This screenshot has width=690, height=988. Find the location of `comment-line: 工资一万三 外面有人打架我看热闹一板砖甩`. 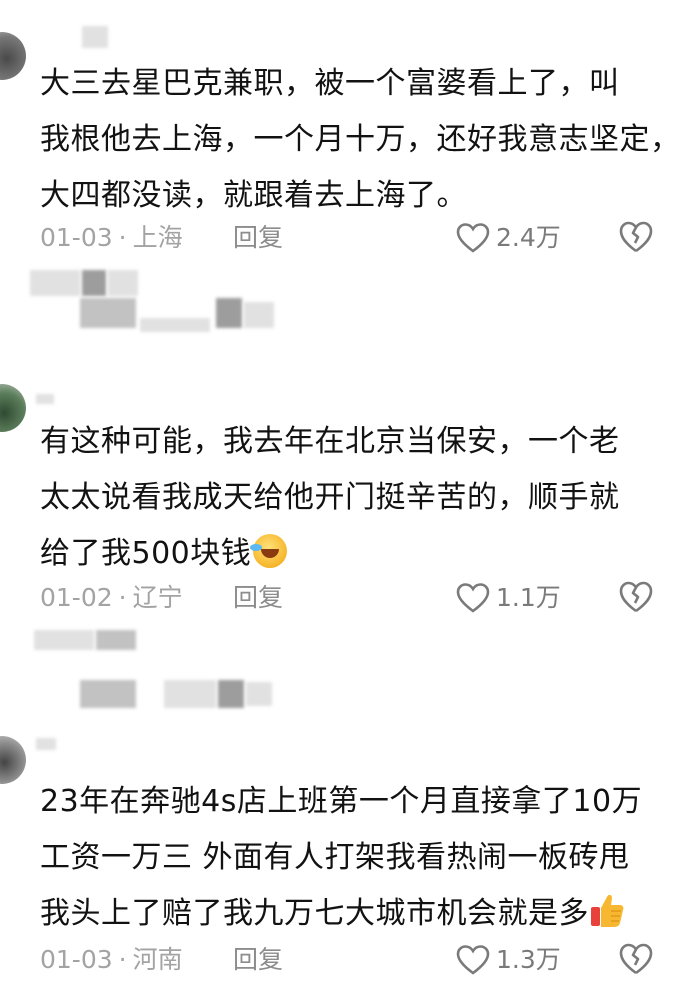

comment-line: 工资一万三 外面有人打架我看热闹一板砖甩 is located at coordinates (335, 857).